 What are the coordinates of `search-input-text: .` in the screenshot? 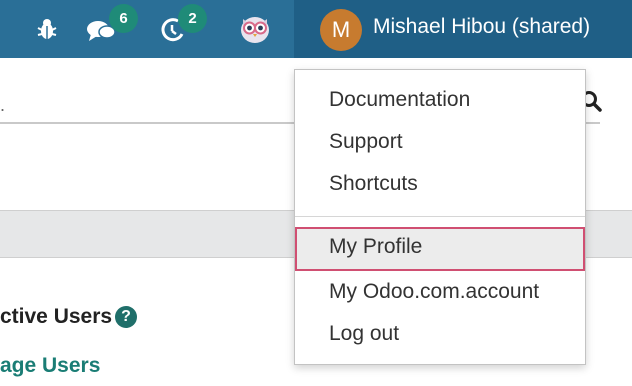 It's located at (3, 105).